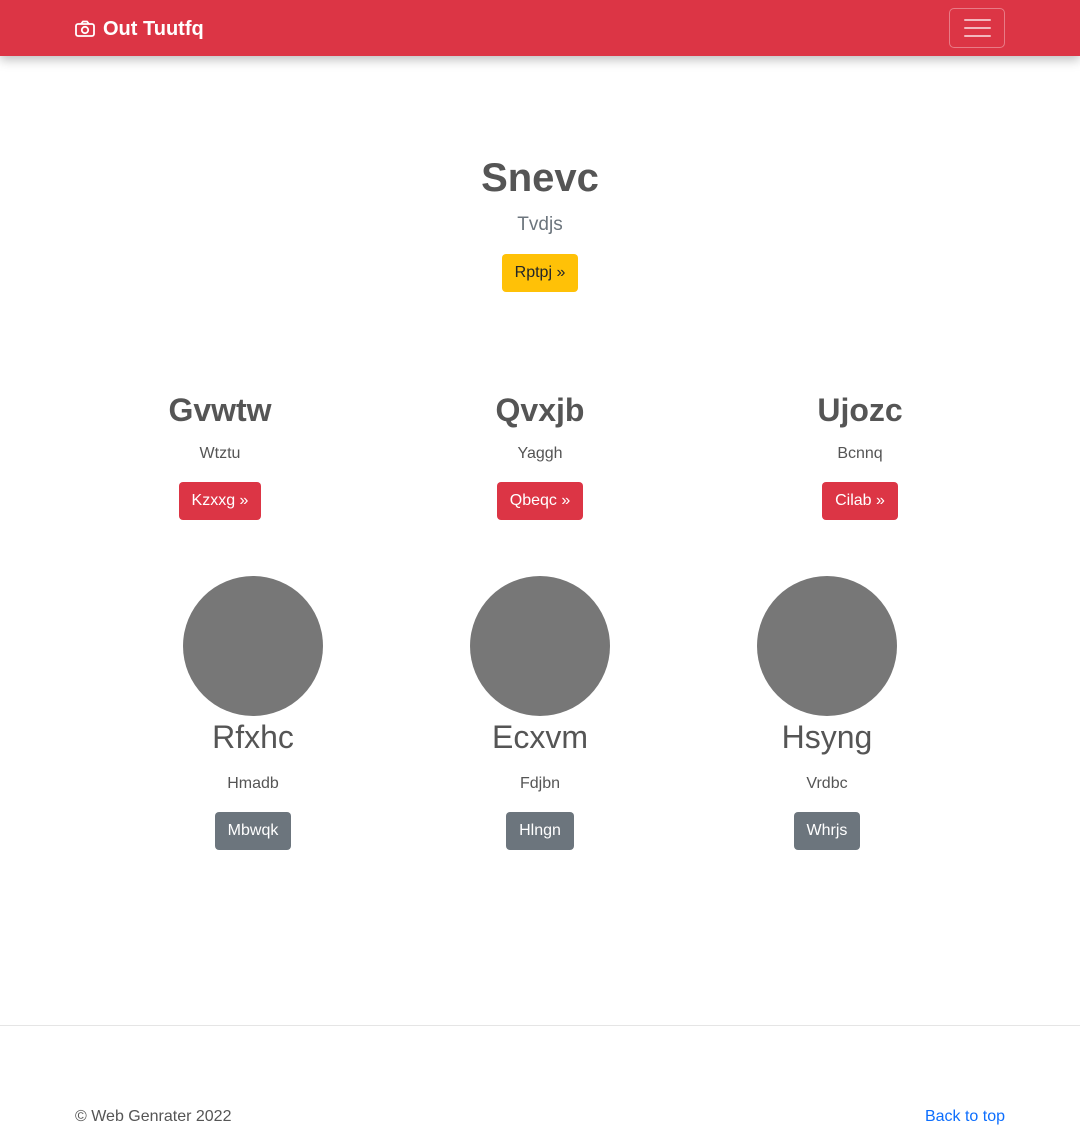 This screenshot has height=1130, width=1080. I want to click on brand-label: Out Tuutfq, so click(153, 28).